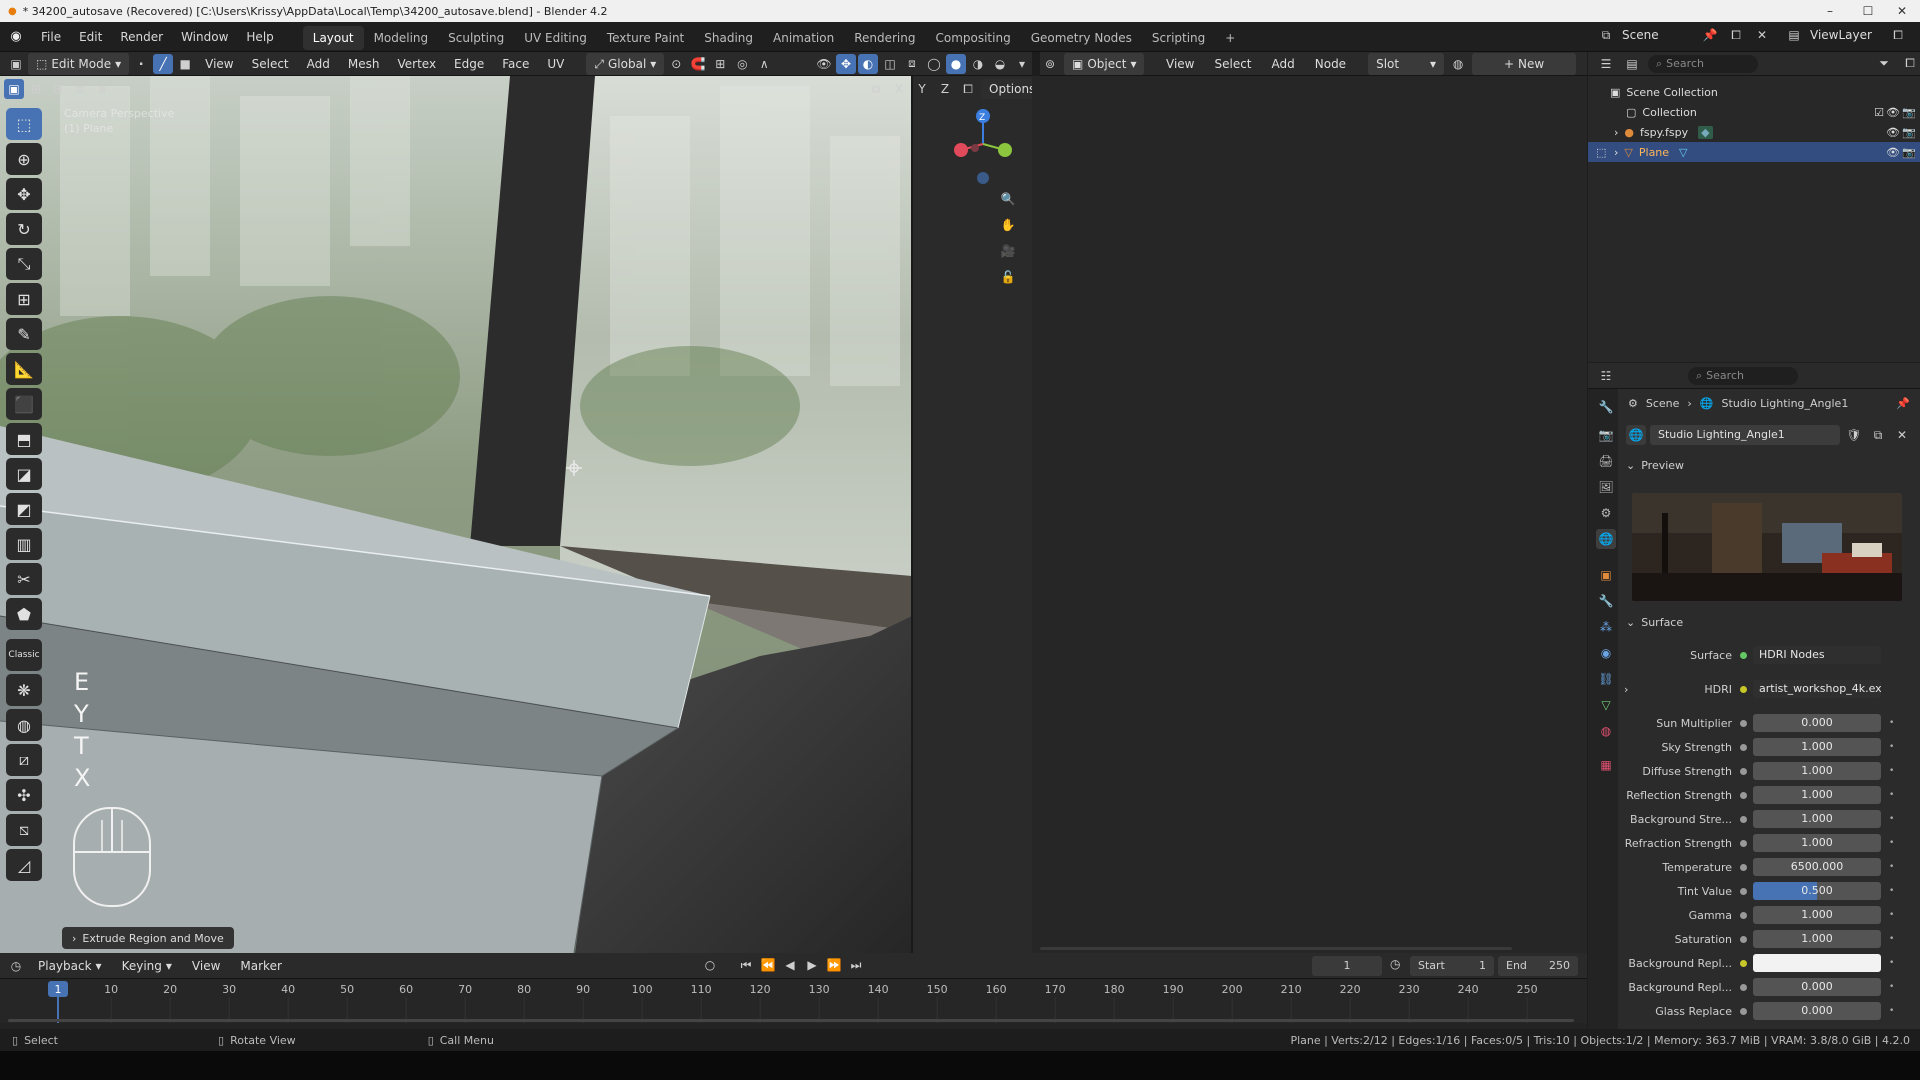 This screenshot has height=1080, width=1920. Describe the element at coordinates (1754, 132) in the screenshot. I see `outliner-fspy: › ● fspy.fspy ◆ 👁 📷` at that location.